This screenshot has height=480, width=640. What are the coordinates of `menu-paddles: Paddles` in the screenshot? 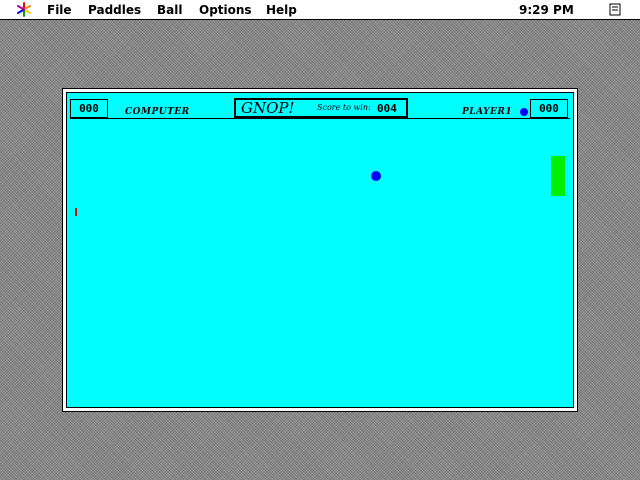 It's located at (114, 10).